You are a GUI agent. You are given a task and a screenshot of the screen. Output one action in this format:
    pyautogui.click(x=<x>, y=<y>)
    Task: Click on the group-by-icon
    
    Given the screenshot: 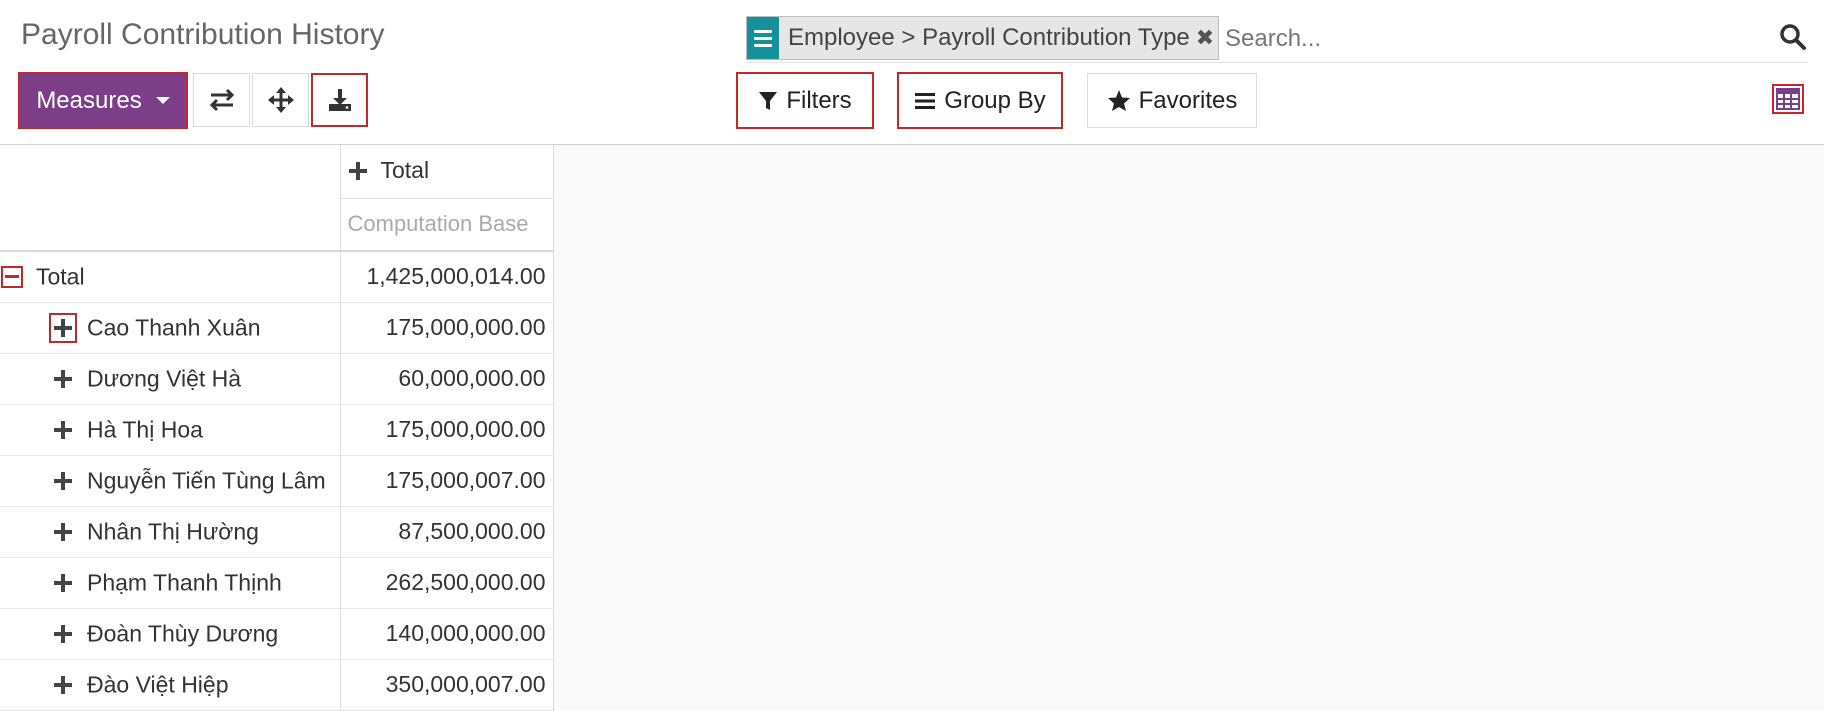 What is the action you would take?
    pyautogui.click(x=925, y=100)
    